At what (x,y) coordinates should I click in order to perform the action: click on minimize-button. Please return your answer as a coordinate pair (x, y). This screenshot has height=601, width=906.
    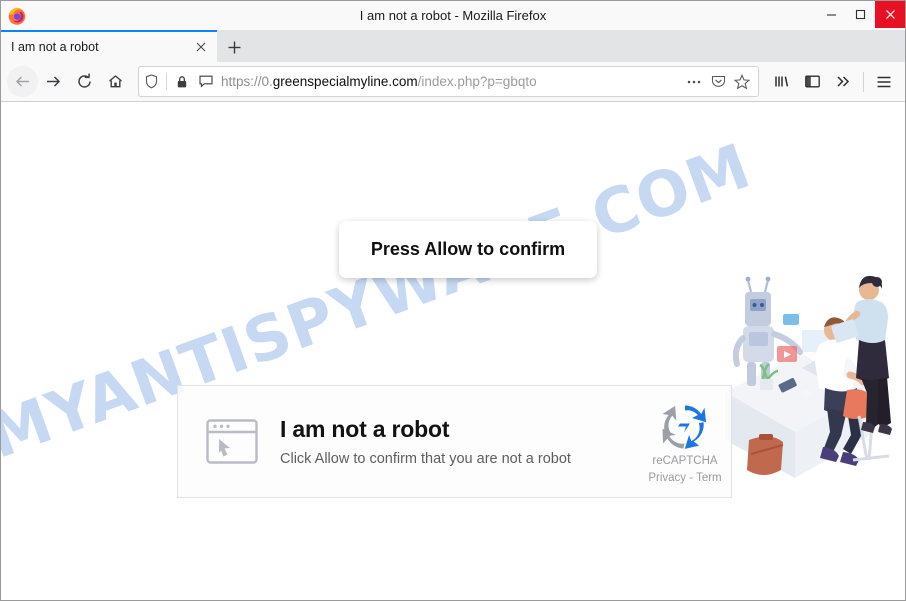
    Looking at the image, I should click on (831, 14).